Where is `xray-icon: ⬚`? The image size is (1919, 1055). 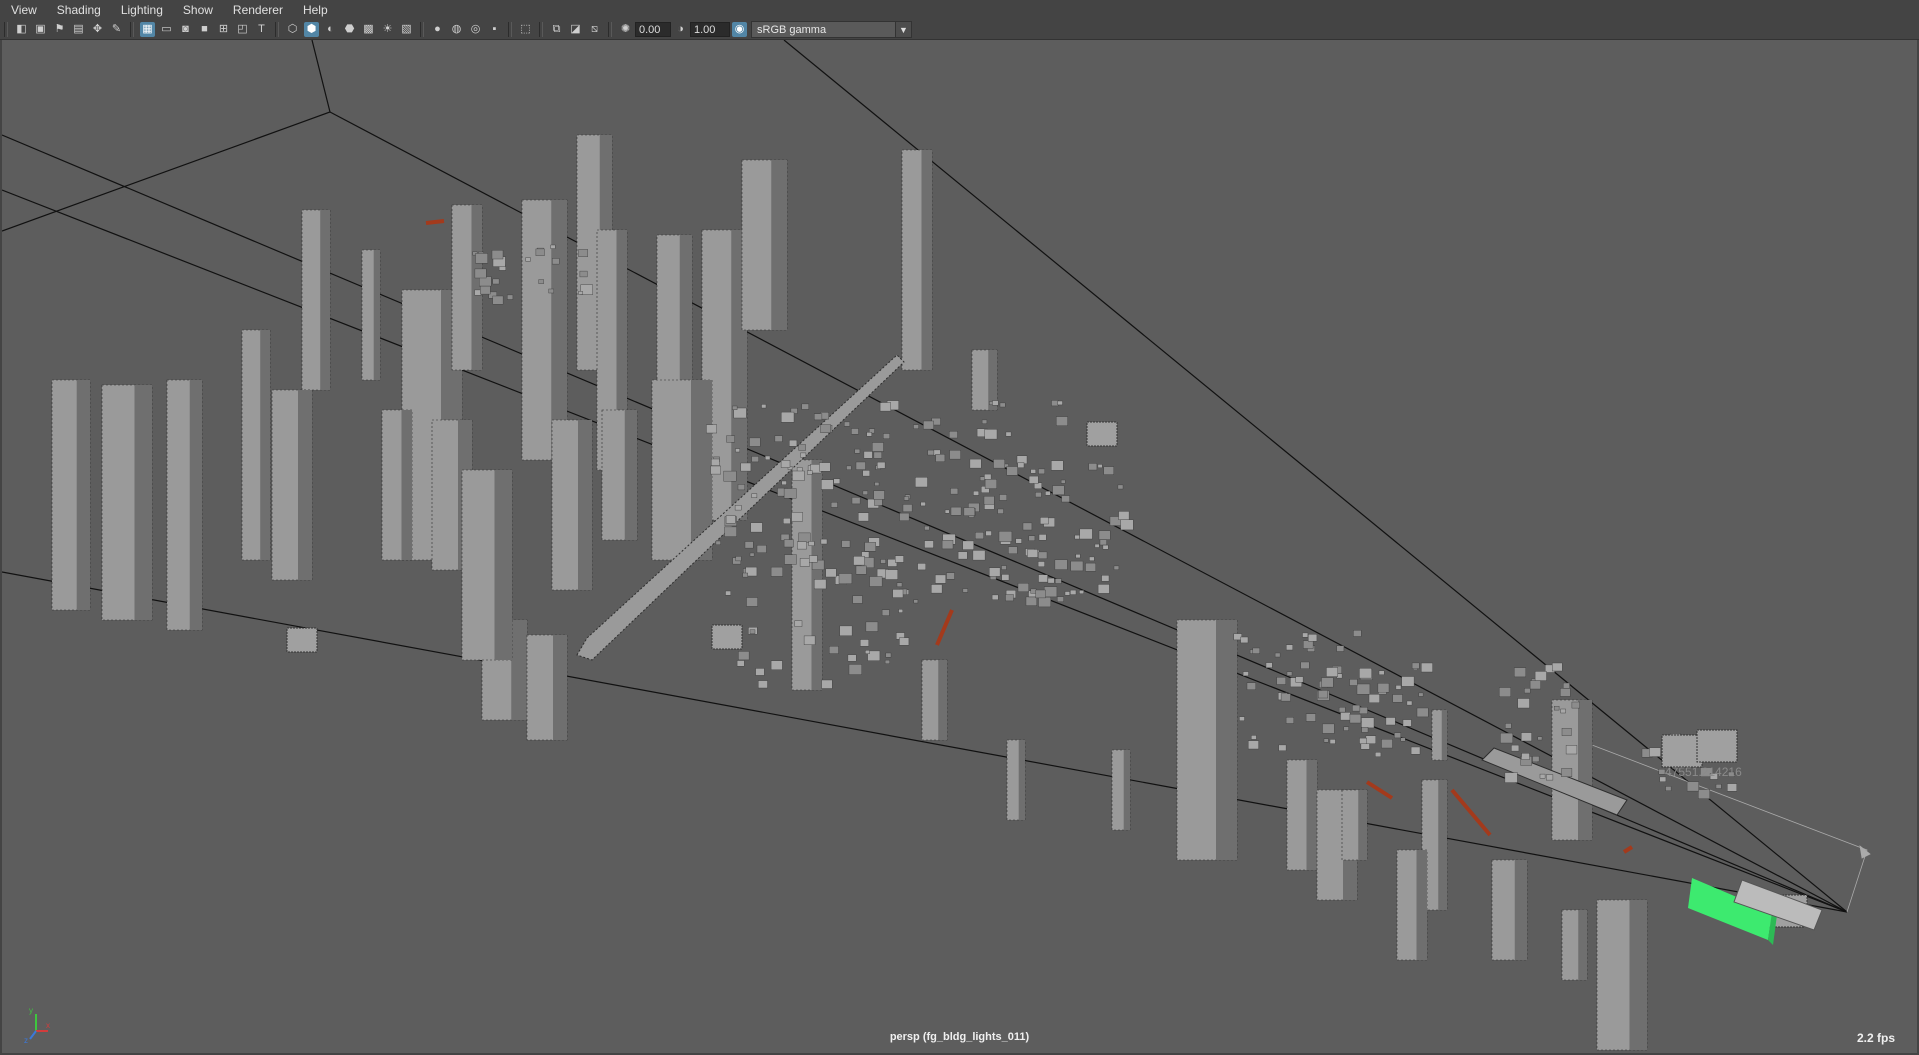 xray-icon: ⬚ is located at coordinates (525, 29).